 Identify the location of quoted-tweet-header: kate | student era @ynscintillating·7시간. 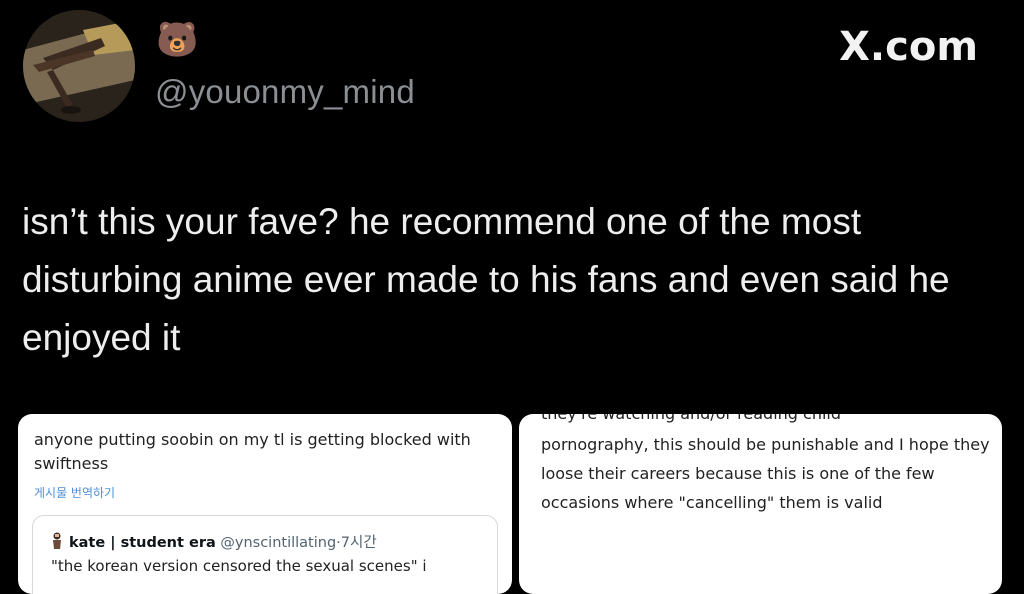
(214, 542).